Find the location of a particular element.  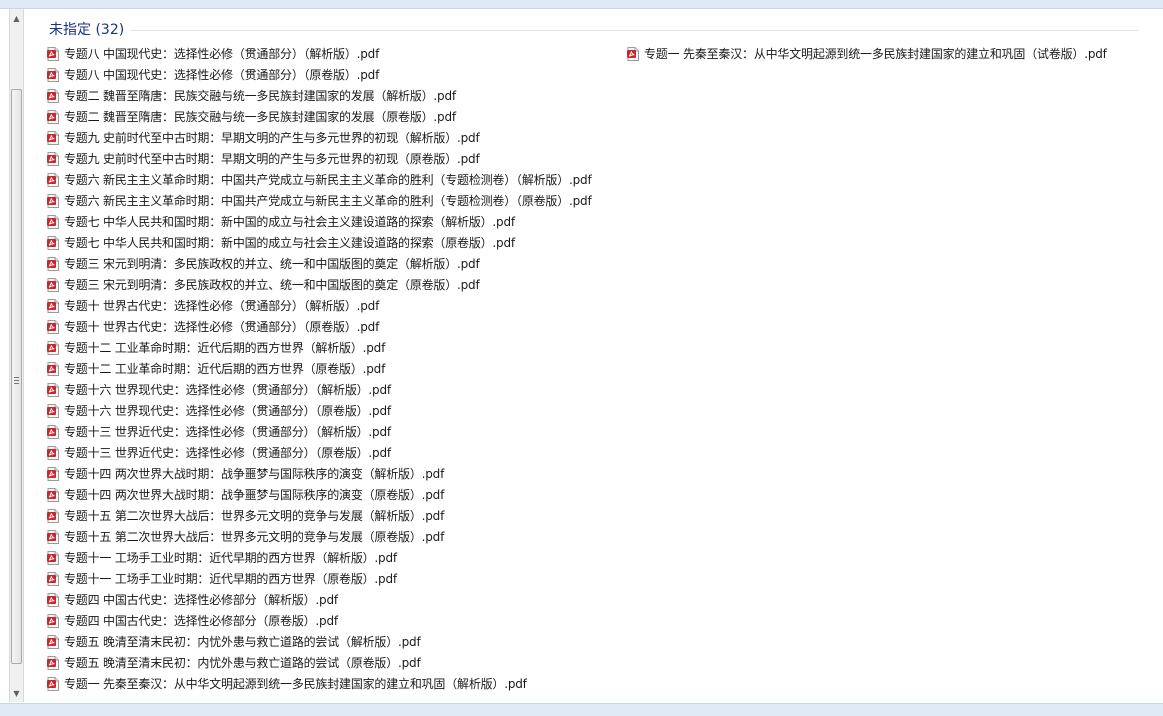

file-item: 专题四 中国古代史：选择性必修部分（解析版）.pdf is located at coordinates (319, 599).